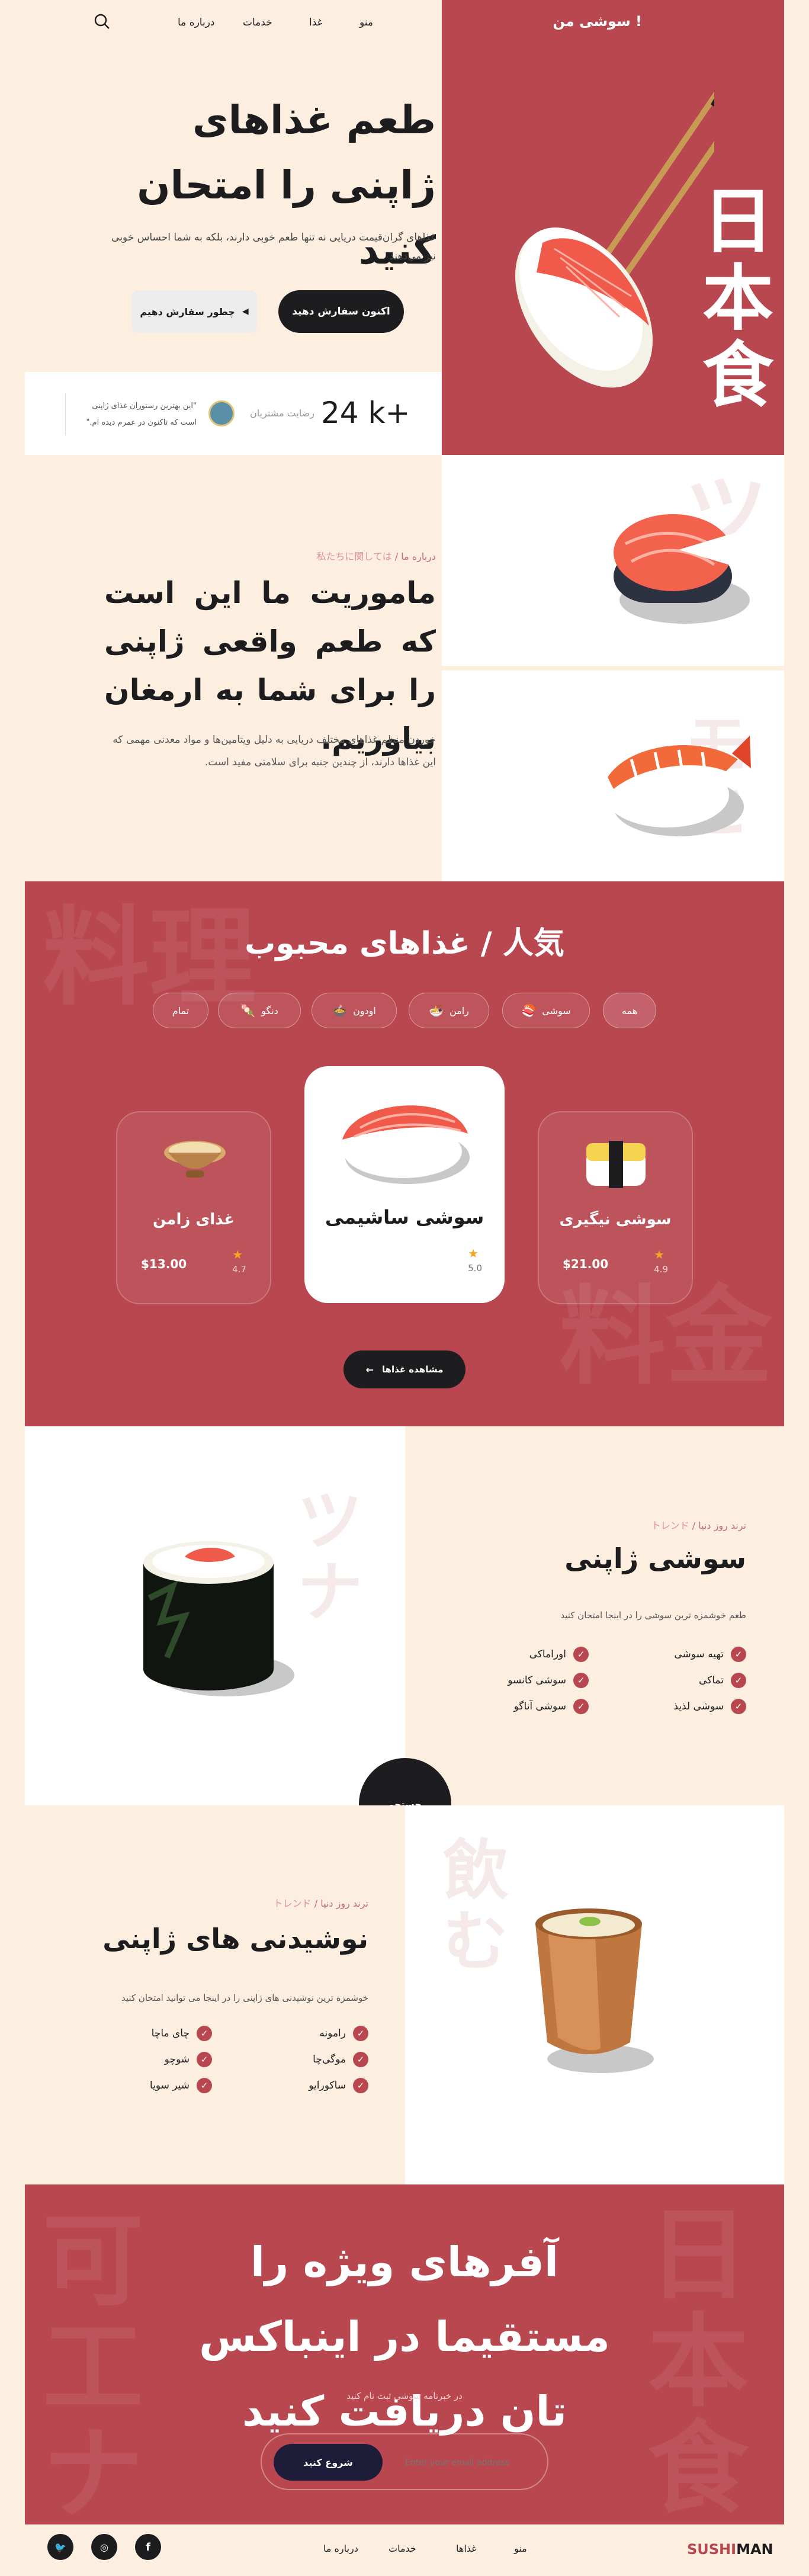 Image resolution: width=809 pixels, height=2576 pixels. I want to click on drink-item-5: ✓ شوچو, so click(188, 2059).